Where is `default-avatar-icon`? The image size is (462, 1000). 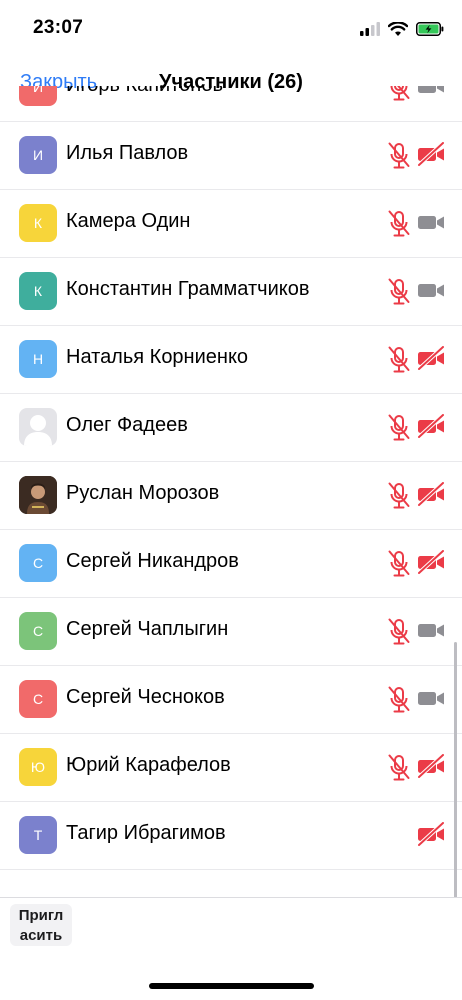
default-avatar-icon is located at coordinates (38, 430).